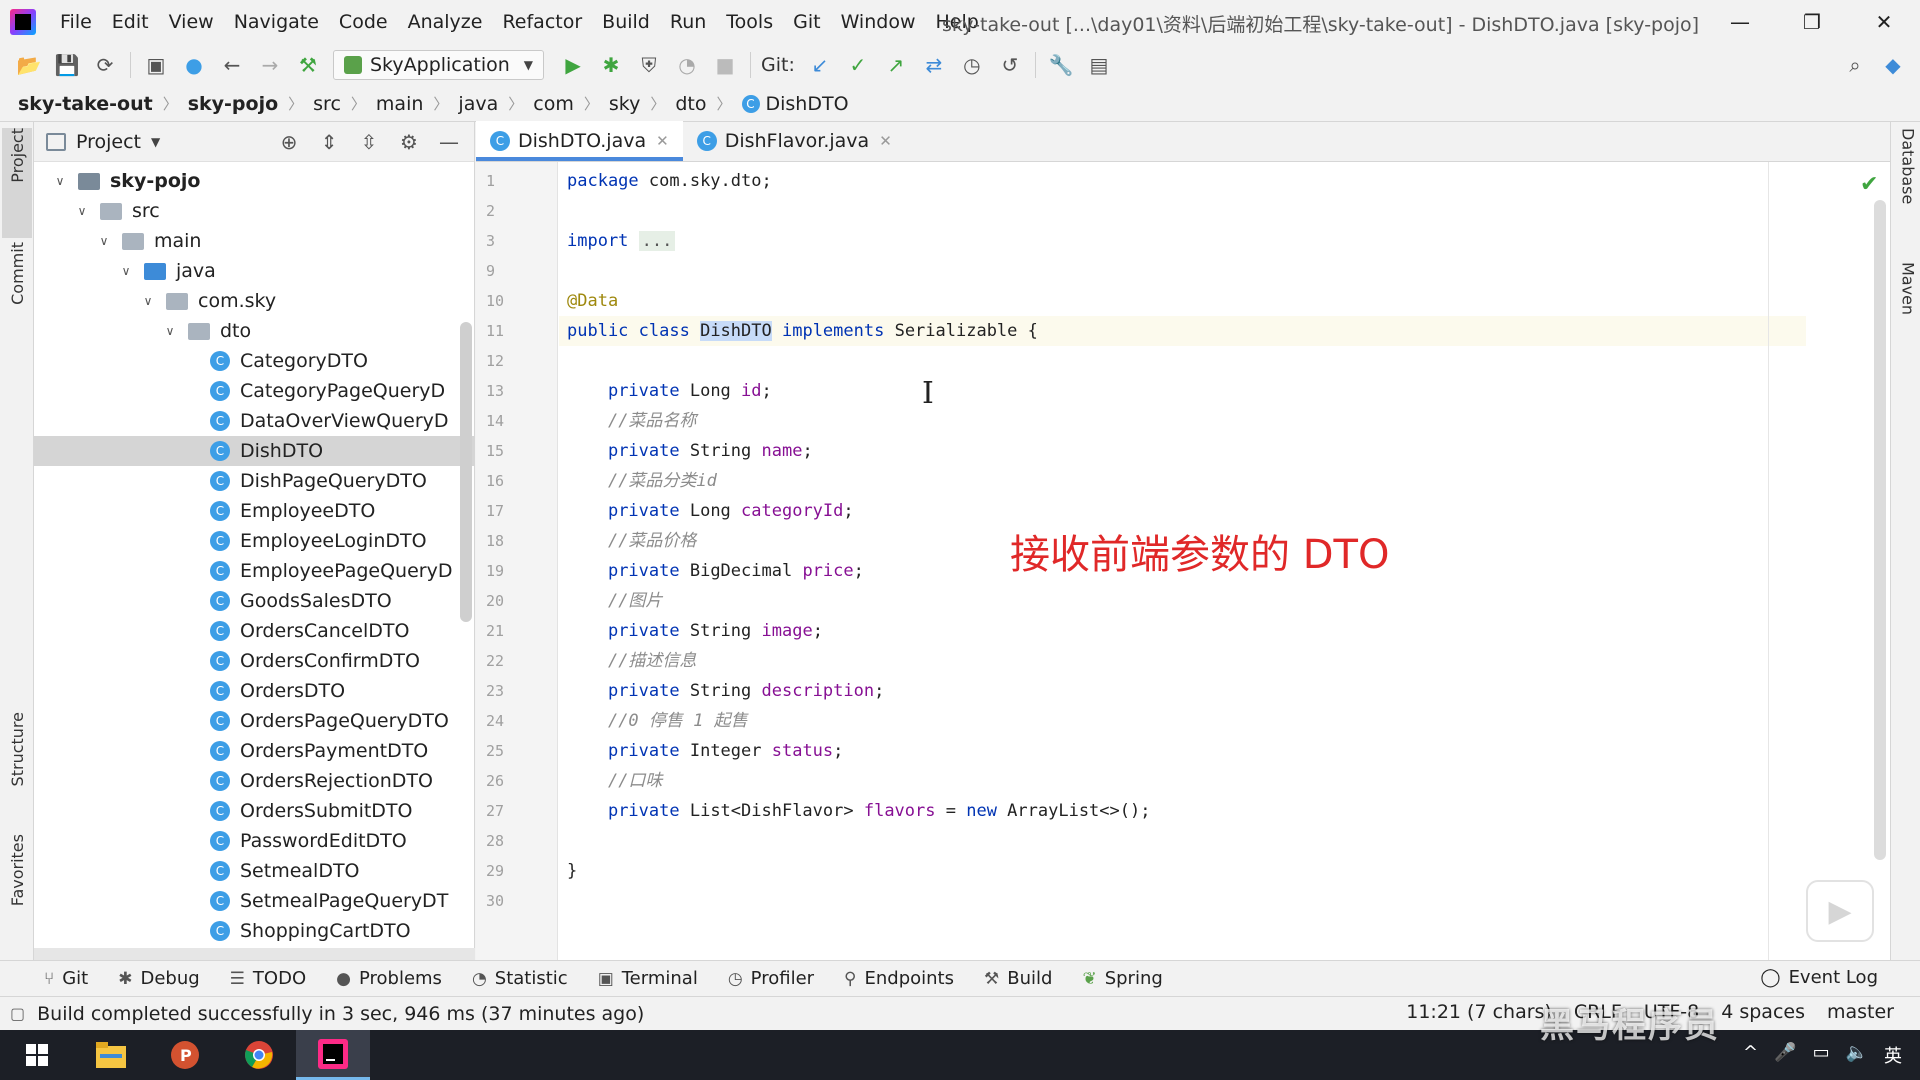  What do you see at coordinates (254, 511) in the screenshot?
I see `tree-item-class: C EmployeeDTO` at bounding box center [254, 511].